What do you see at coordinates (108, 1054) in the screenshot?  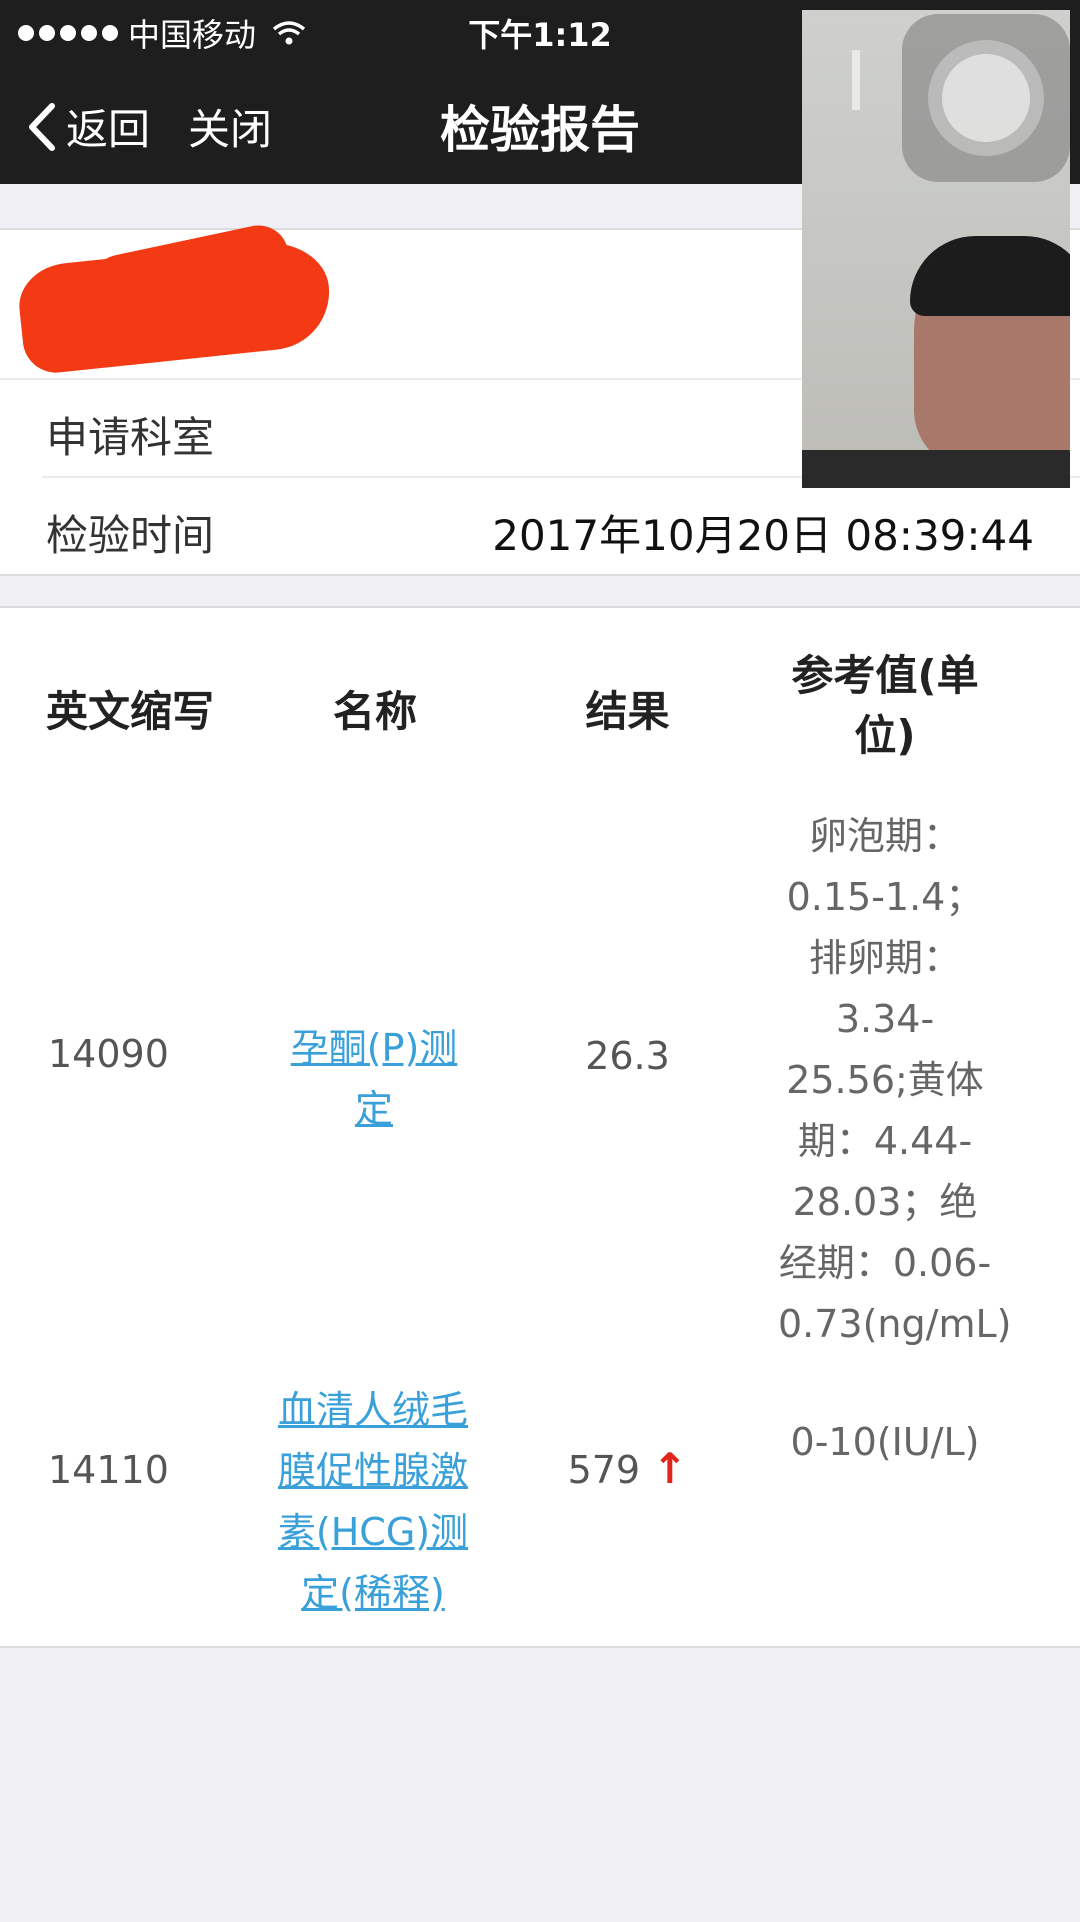 I see `row1-abbr: 14090` at bounding box center [108, 1054].